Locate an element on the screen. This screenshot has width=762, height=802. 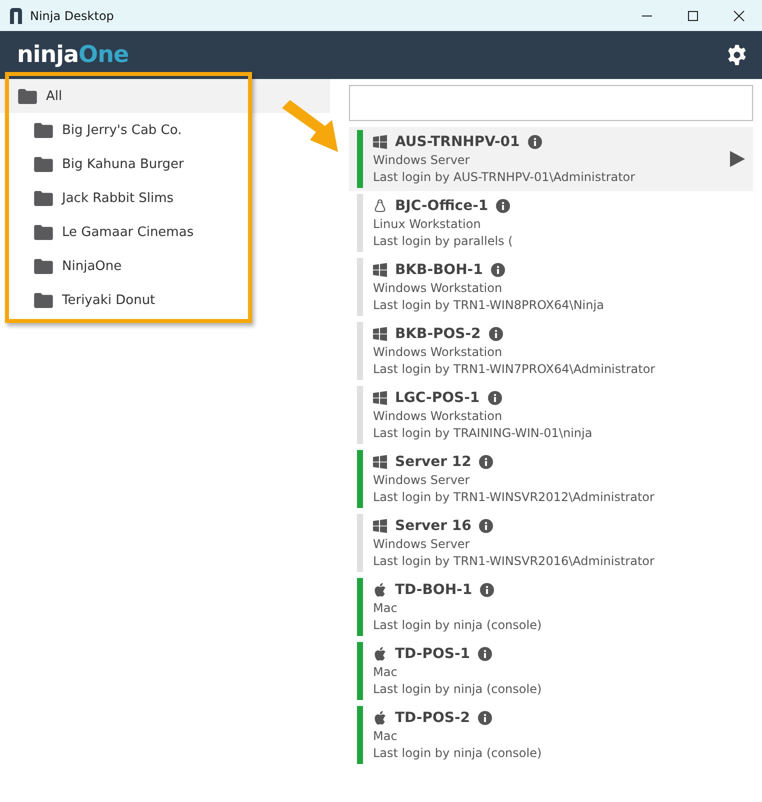
sidebar-item: Teriyaki Donut is located at coordinates (117, 300).